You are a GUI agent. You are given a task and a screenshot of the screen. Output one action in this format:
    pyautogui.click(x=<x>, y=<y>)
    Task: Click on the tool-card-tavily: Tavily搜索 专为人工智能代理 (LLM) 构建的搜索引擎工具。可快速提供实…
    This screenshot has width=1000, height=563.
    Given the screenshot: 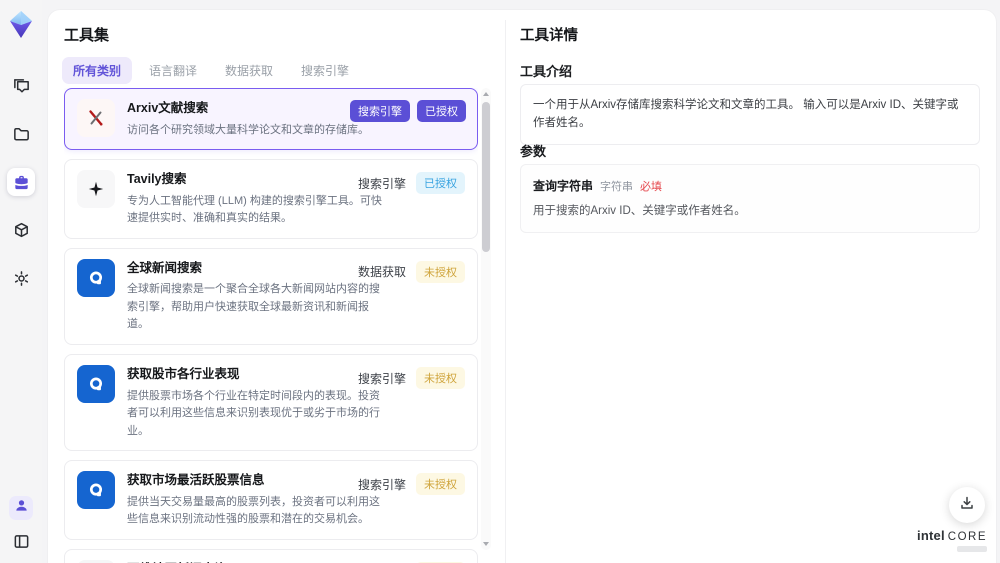 What is the action you would take?
    pyautogui.click(x=271, y=199)
    